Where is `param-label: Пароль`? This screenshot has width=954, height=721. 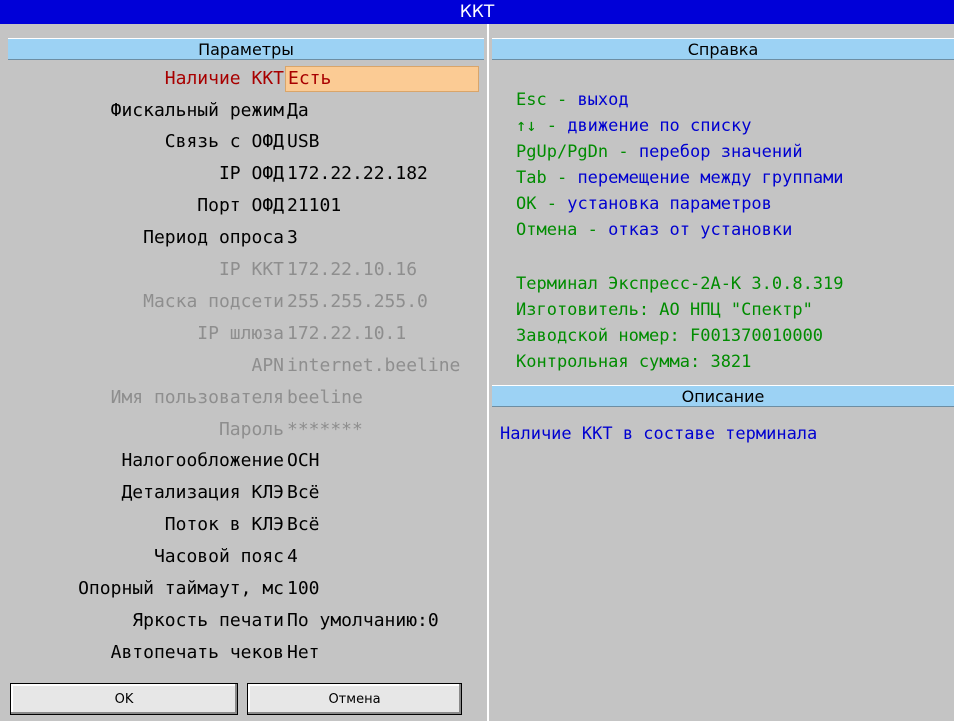 param-label: Пароль is located at coordinates (251, 429).